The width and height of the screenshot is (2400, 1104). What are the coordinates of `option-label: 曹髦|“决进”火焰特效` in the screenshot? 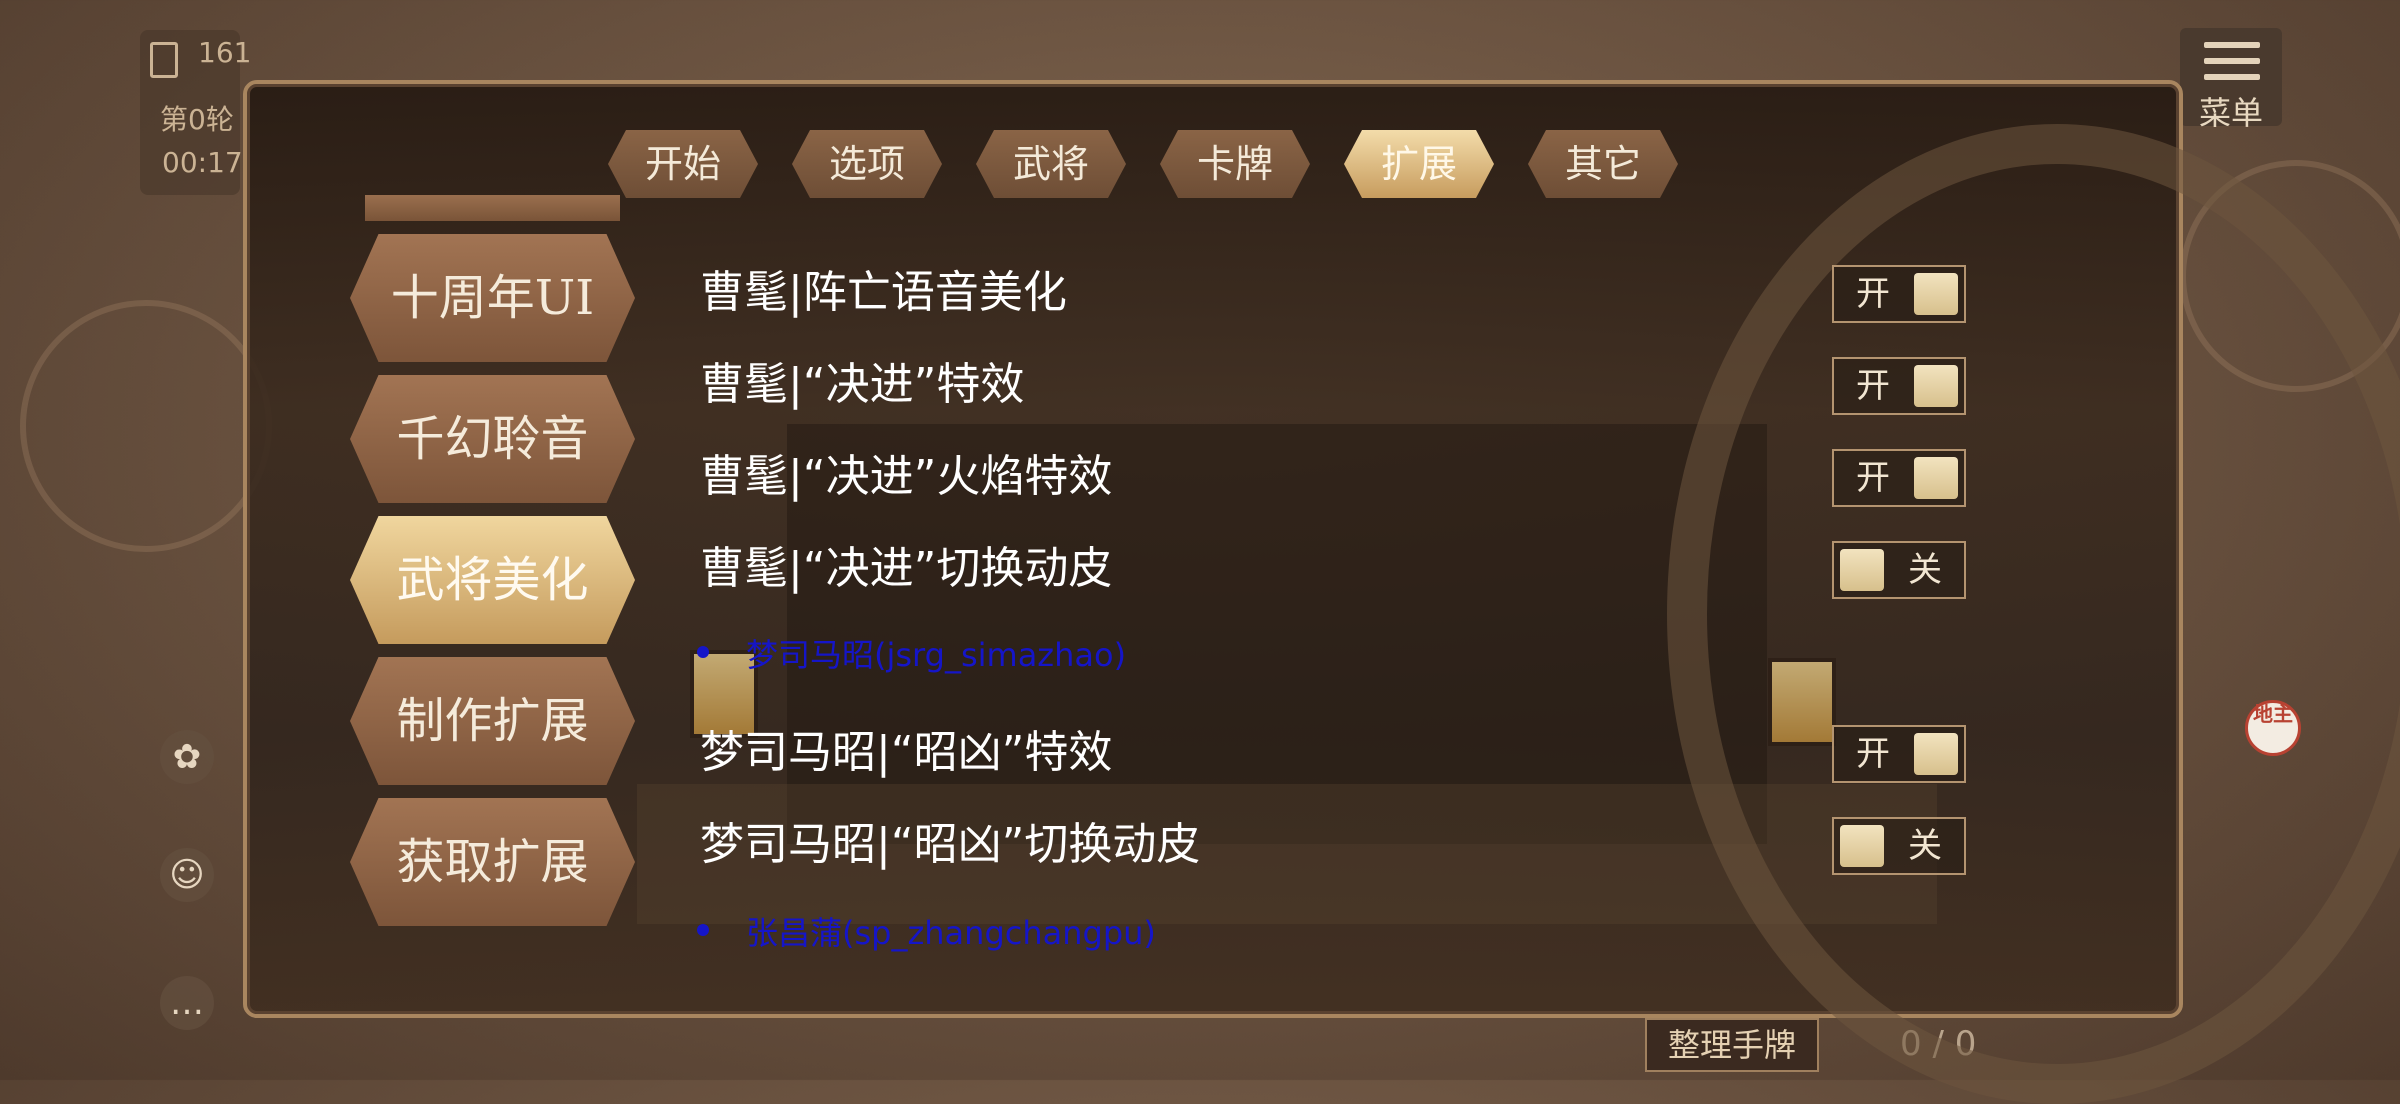 It's located at (906, 476).